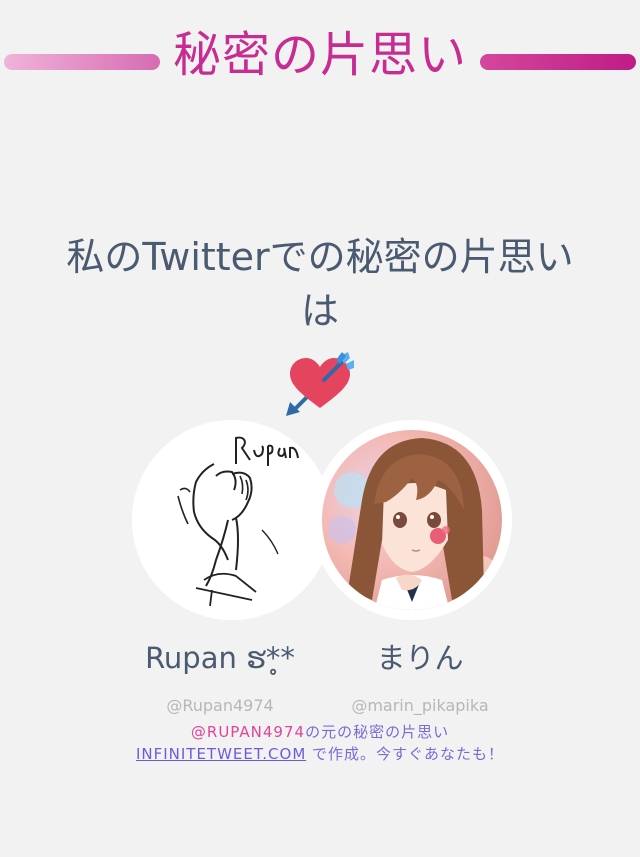 The image size is (640, 857). What do you see at coordinates (320, 384) in the screenshot?
I see `heart-with-arrow-icon` at bounding box center [320, 384].